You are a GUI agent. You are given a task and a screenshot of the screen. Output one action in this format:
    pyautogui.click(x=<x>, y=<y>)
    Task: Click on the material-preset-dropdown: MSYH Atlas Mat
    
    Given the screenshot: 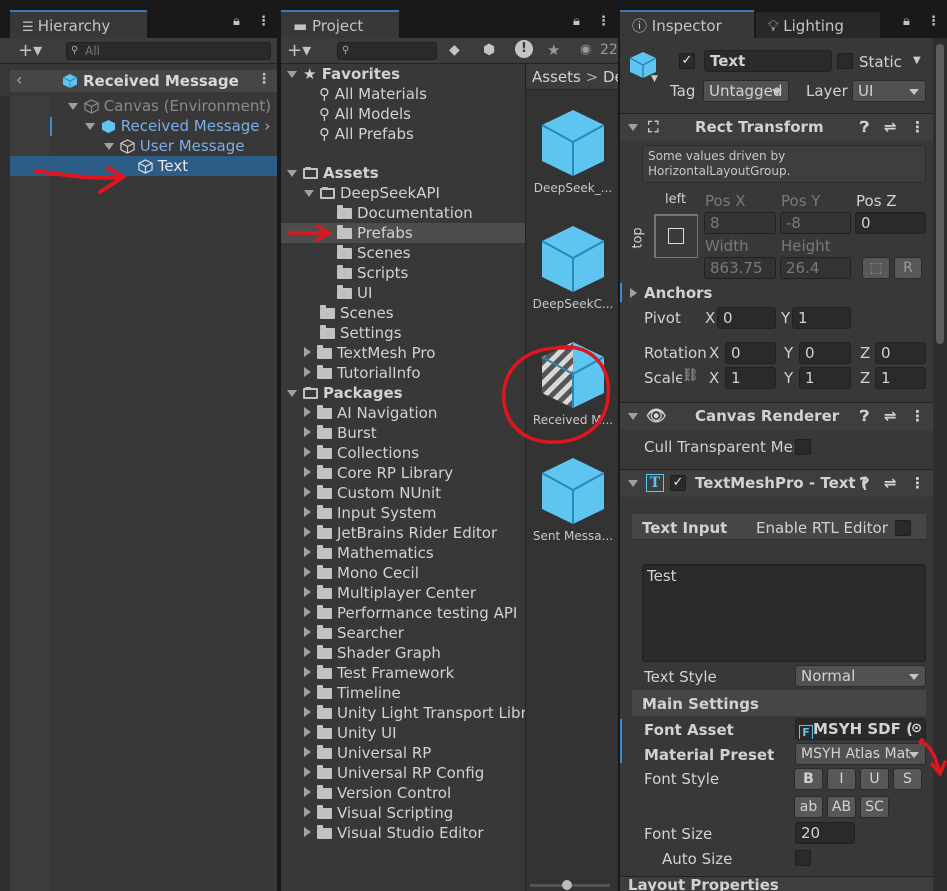 What is the action you would take?
    pyautogui.click(x=860, y=754)
    